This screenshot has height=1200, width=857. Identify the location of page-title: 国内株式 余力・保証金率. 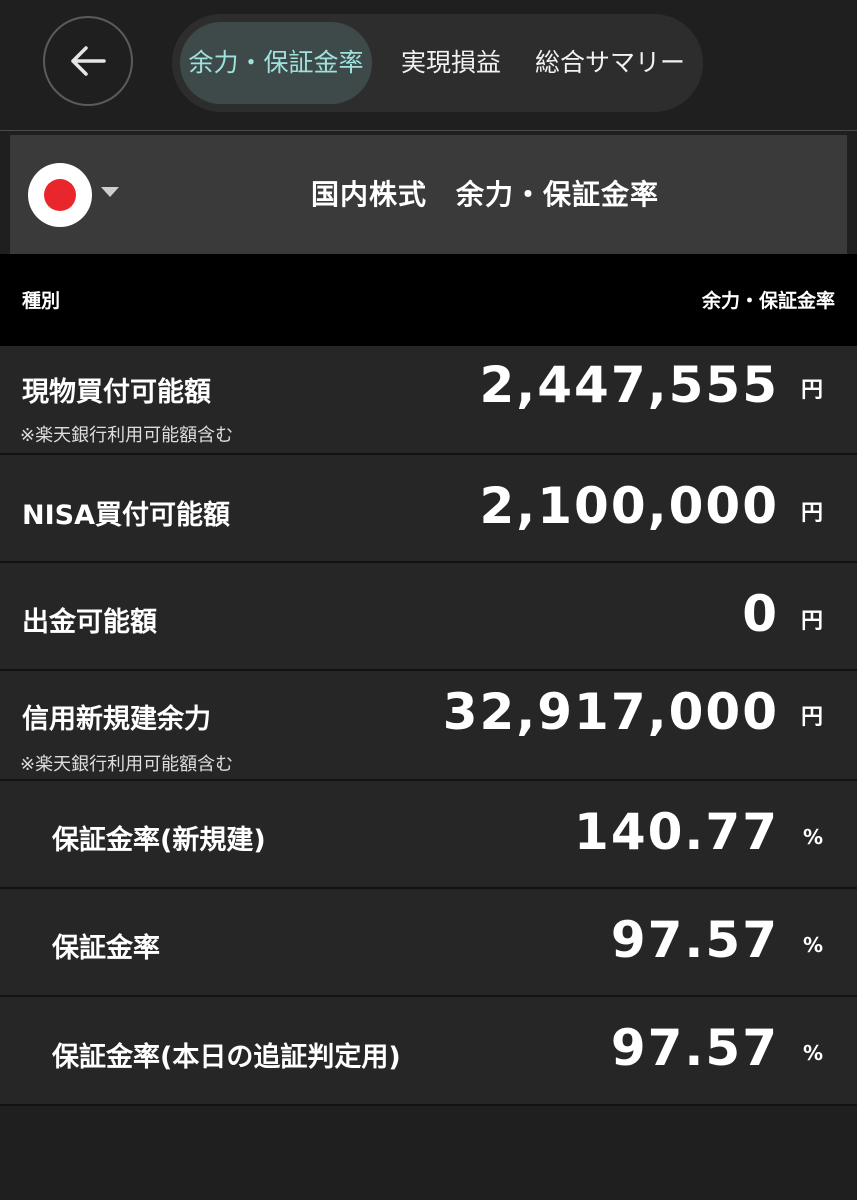
(484, 194).